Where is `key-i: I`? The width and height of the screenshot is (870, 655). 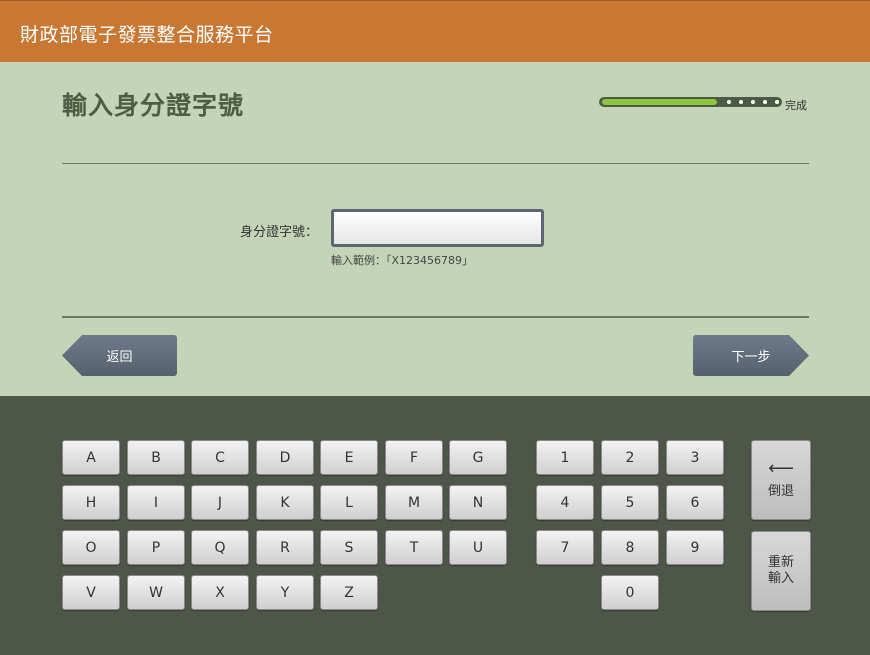
key-i: I is located at coordinates (156, 502).